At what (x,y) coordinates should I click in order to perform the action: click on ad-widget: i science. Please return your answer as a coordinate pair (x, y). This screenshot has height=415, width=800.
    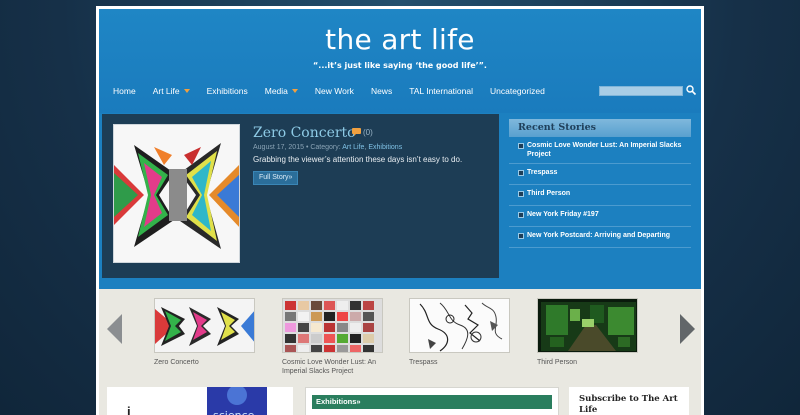
    Looking at the image, I should click on (200, 401).